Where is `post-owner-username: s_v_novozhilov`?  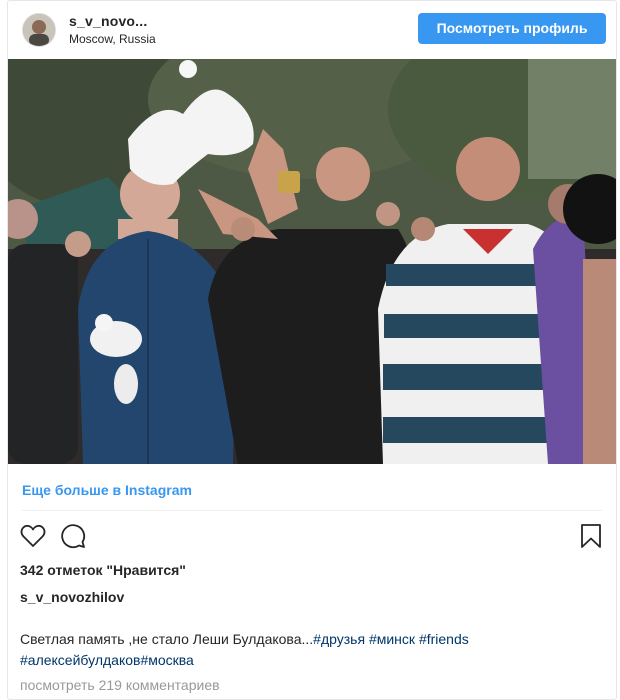
post-owner-username: s_v_novozhilov is located at coordinates (72, 597).